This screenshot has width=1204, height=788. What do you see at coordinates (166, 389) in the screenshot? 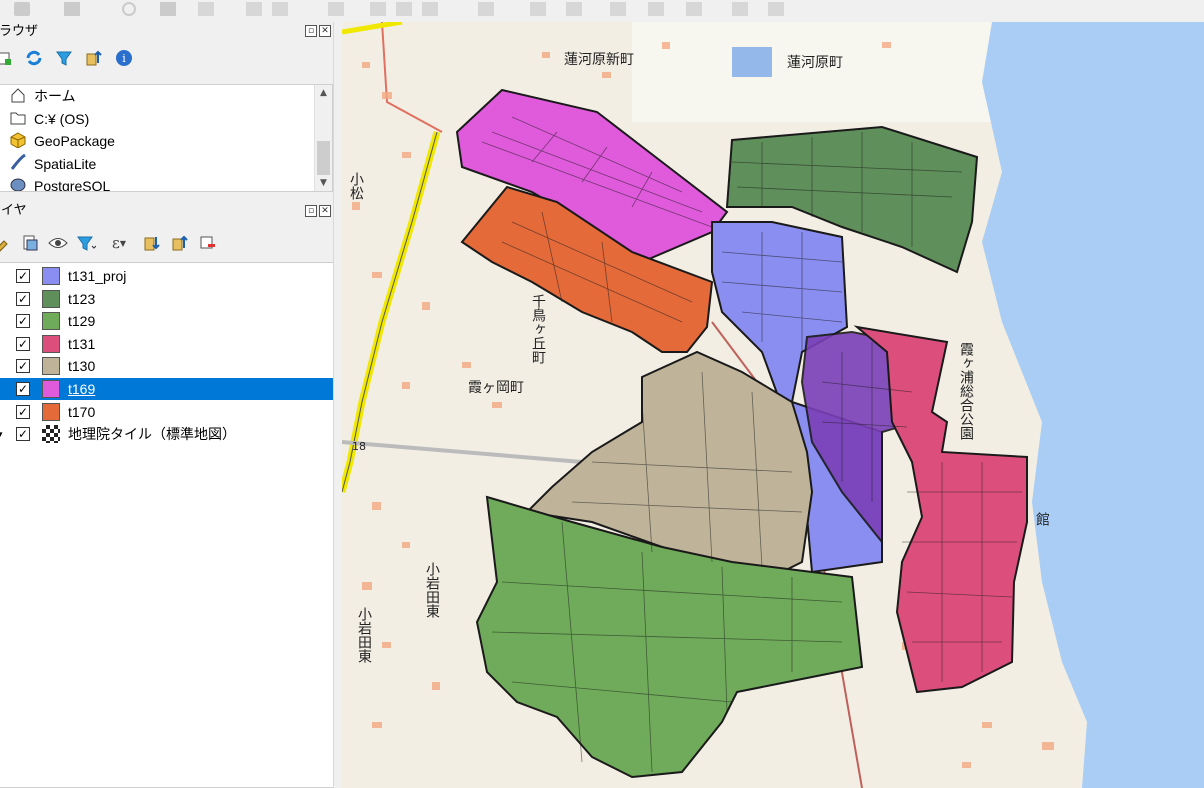
I see `layer-row: ✓ t169` at bounding box center [166, 389].